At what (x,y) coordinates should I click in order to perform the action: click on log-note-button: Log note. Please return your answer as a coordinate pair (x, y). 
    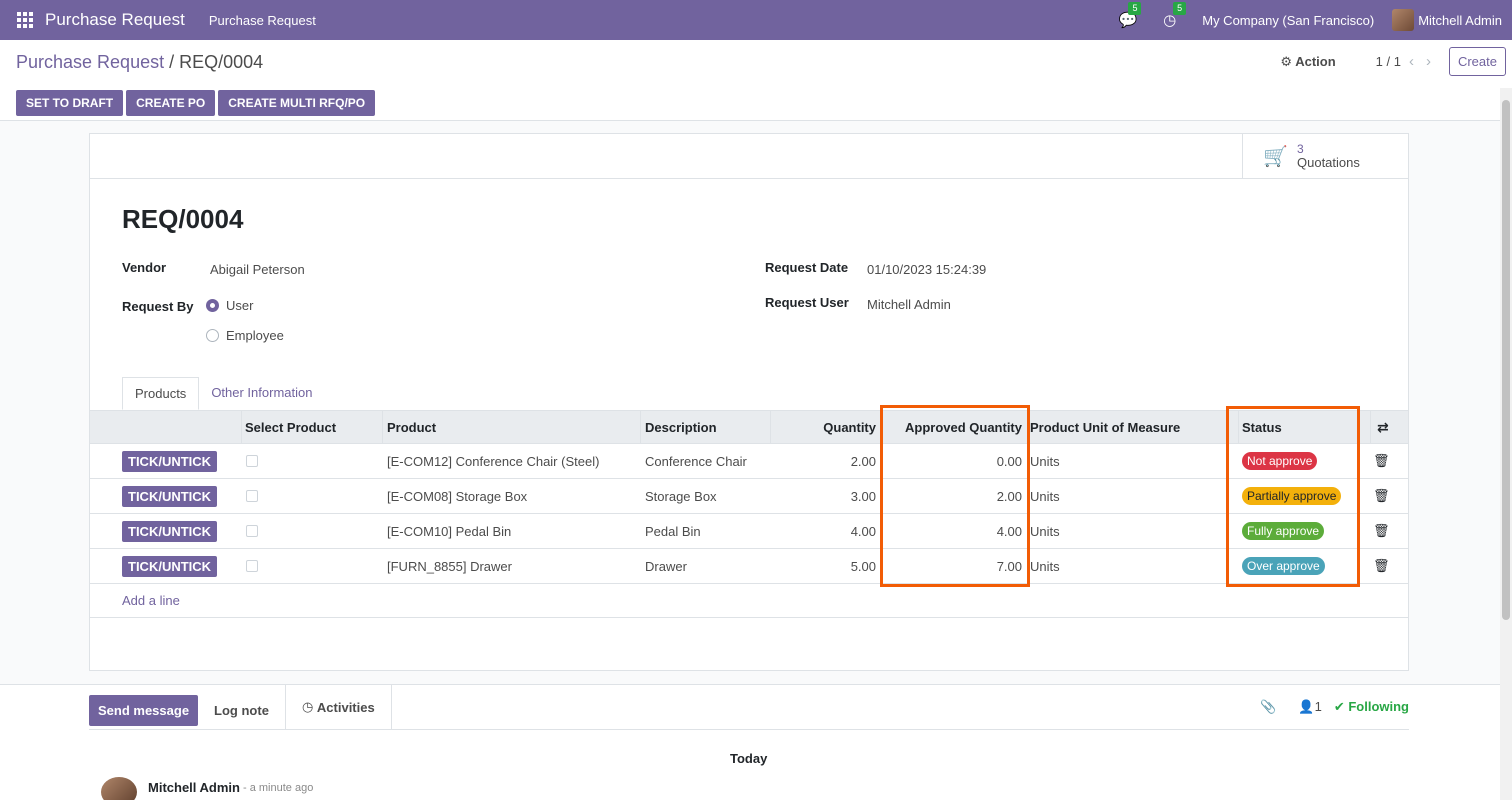
    Looking at the image, I should click on (241, 710).